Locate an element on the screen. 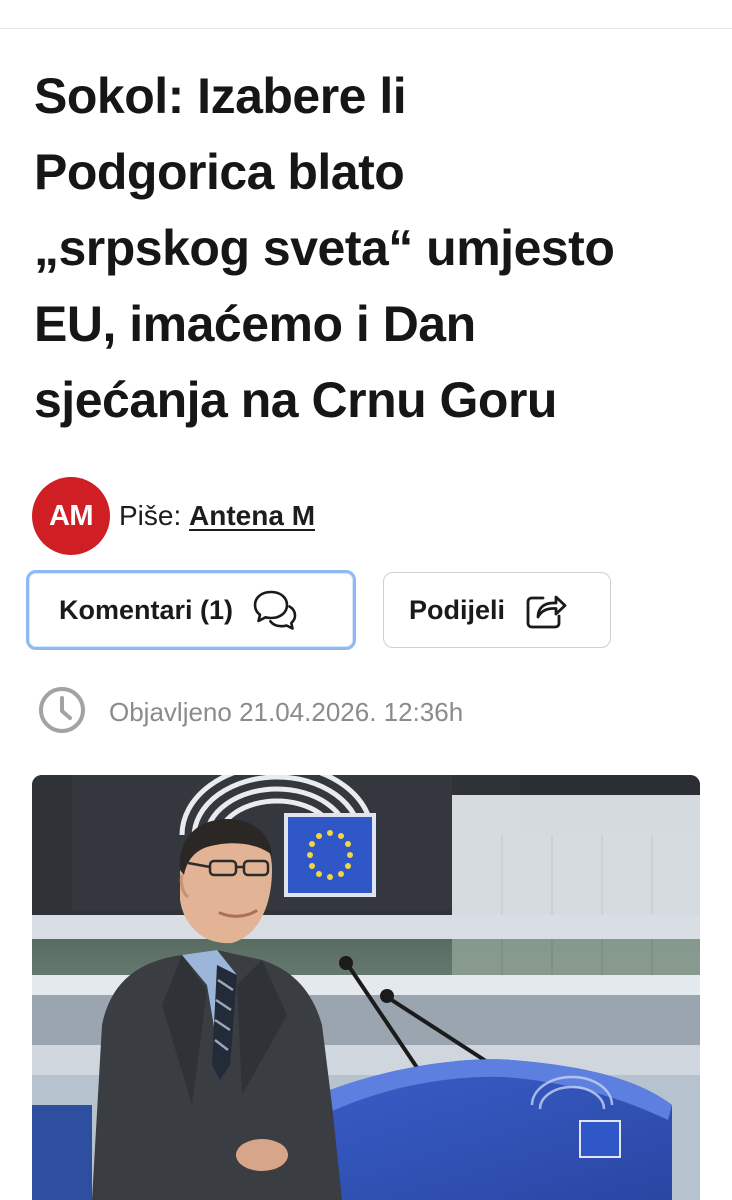 The width and height of the screenshot is (732, 1200). published-date: Objavljeno 21.04.2026. 12:36h is located at coordinates (286, 711).